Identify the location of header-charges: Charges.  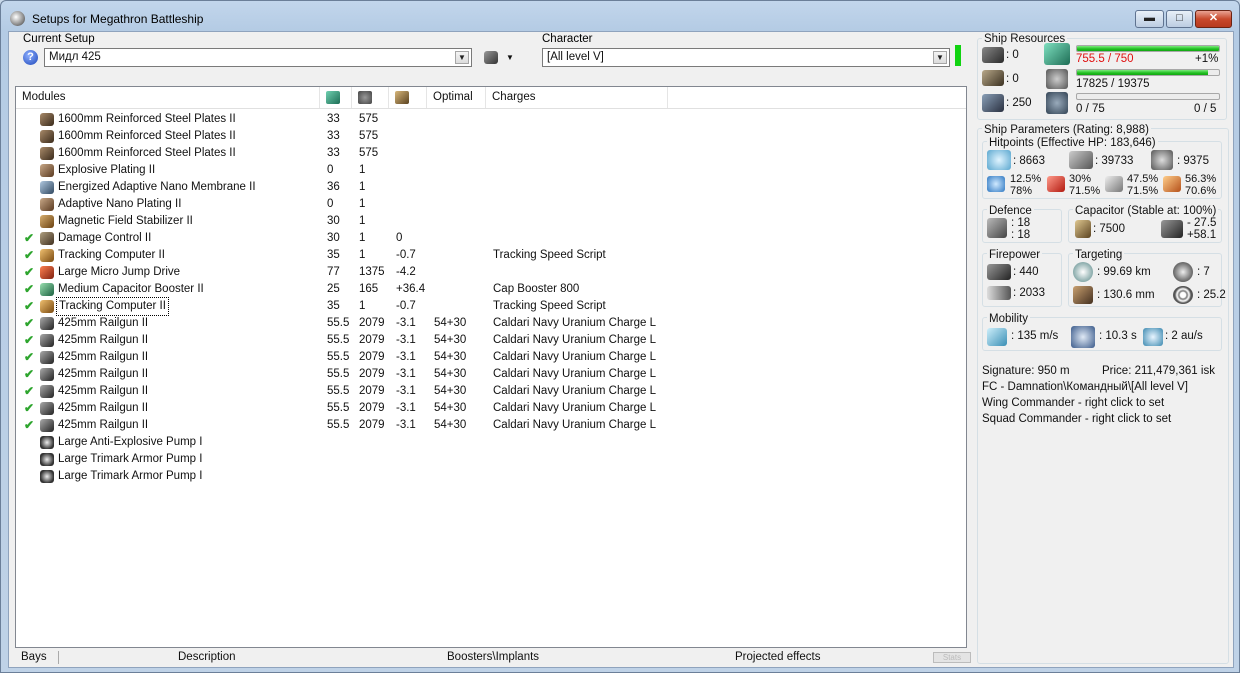
(577, 97).